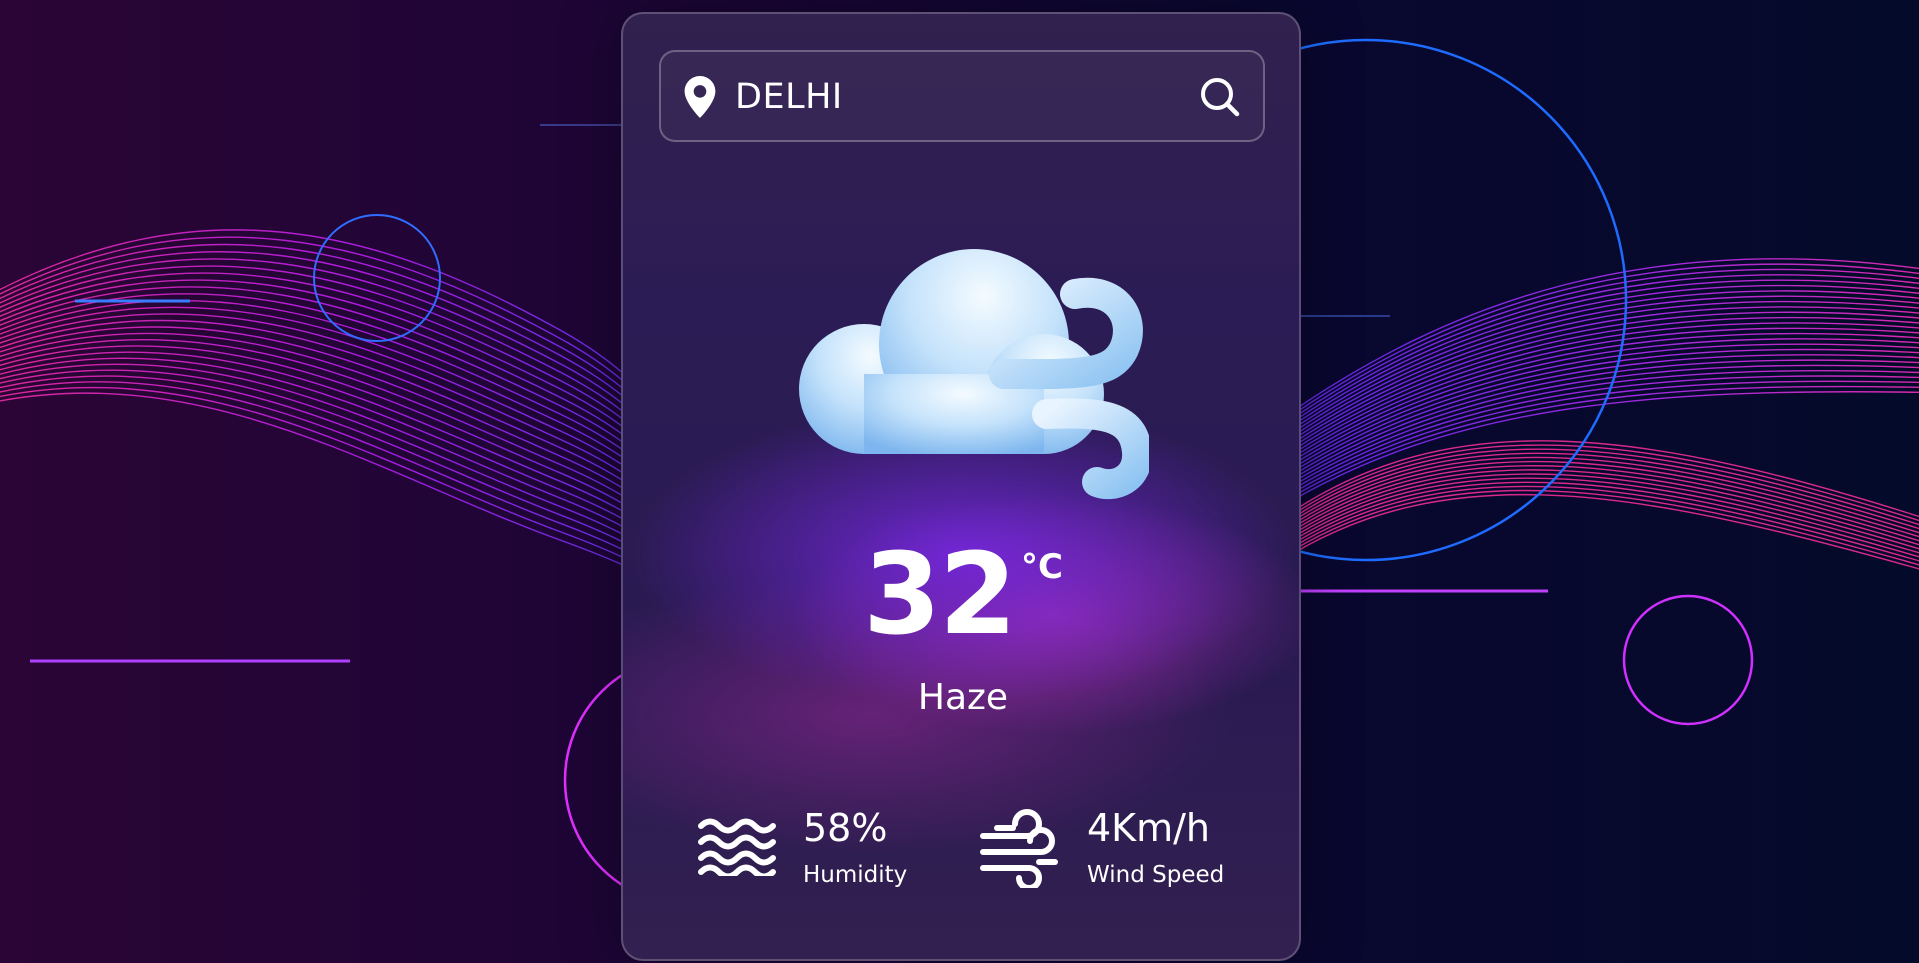 The image size is (1919, 963). What do you see at coordinates (845, 828) in the screenshot?
I see `humidity-value: 58%` at bounding box center [845, 828].